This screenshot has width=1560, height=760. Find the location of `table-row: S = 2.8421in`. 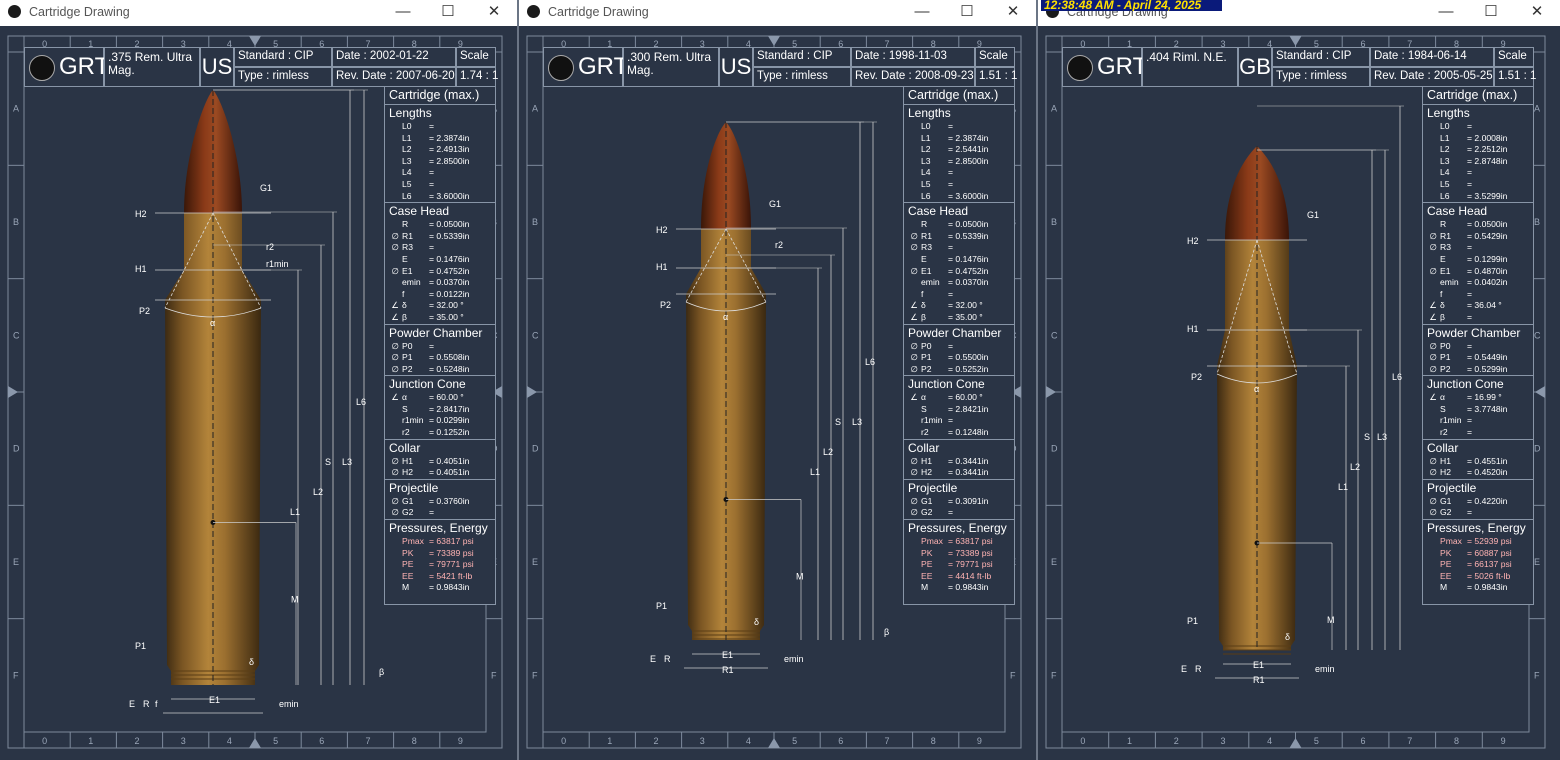

table-row: S = 2.8421in is located at coordinates (959, 410).